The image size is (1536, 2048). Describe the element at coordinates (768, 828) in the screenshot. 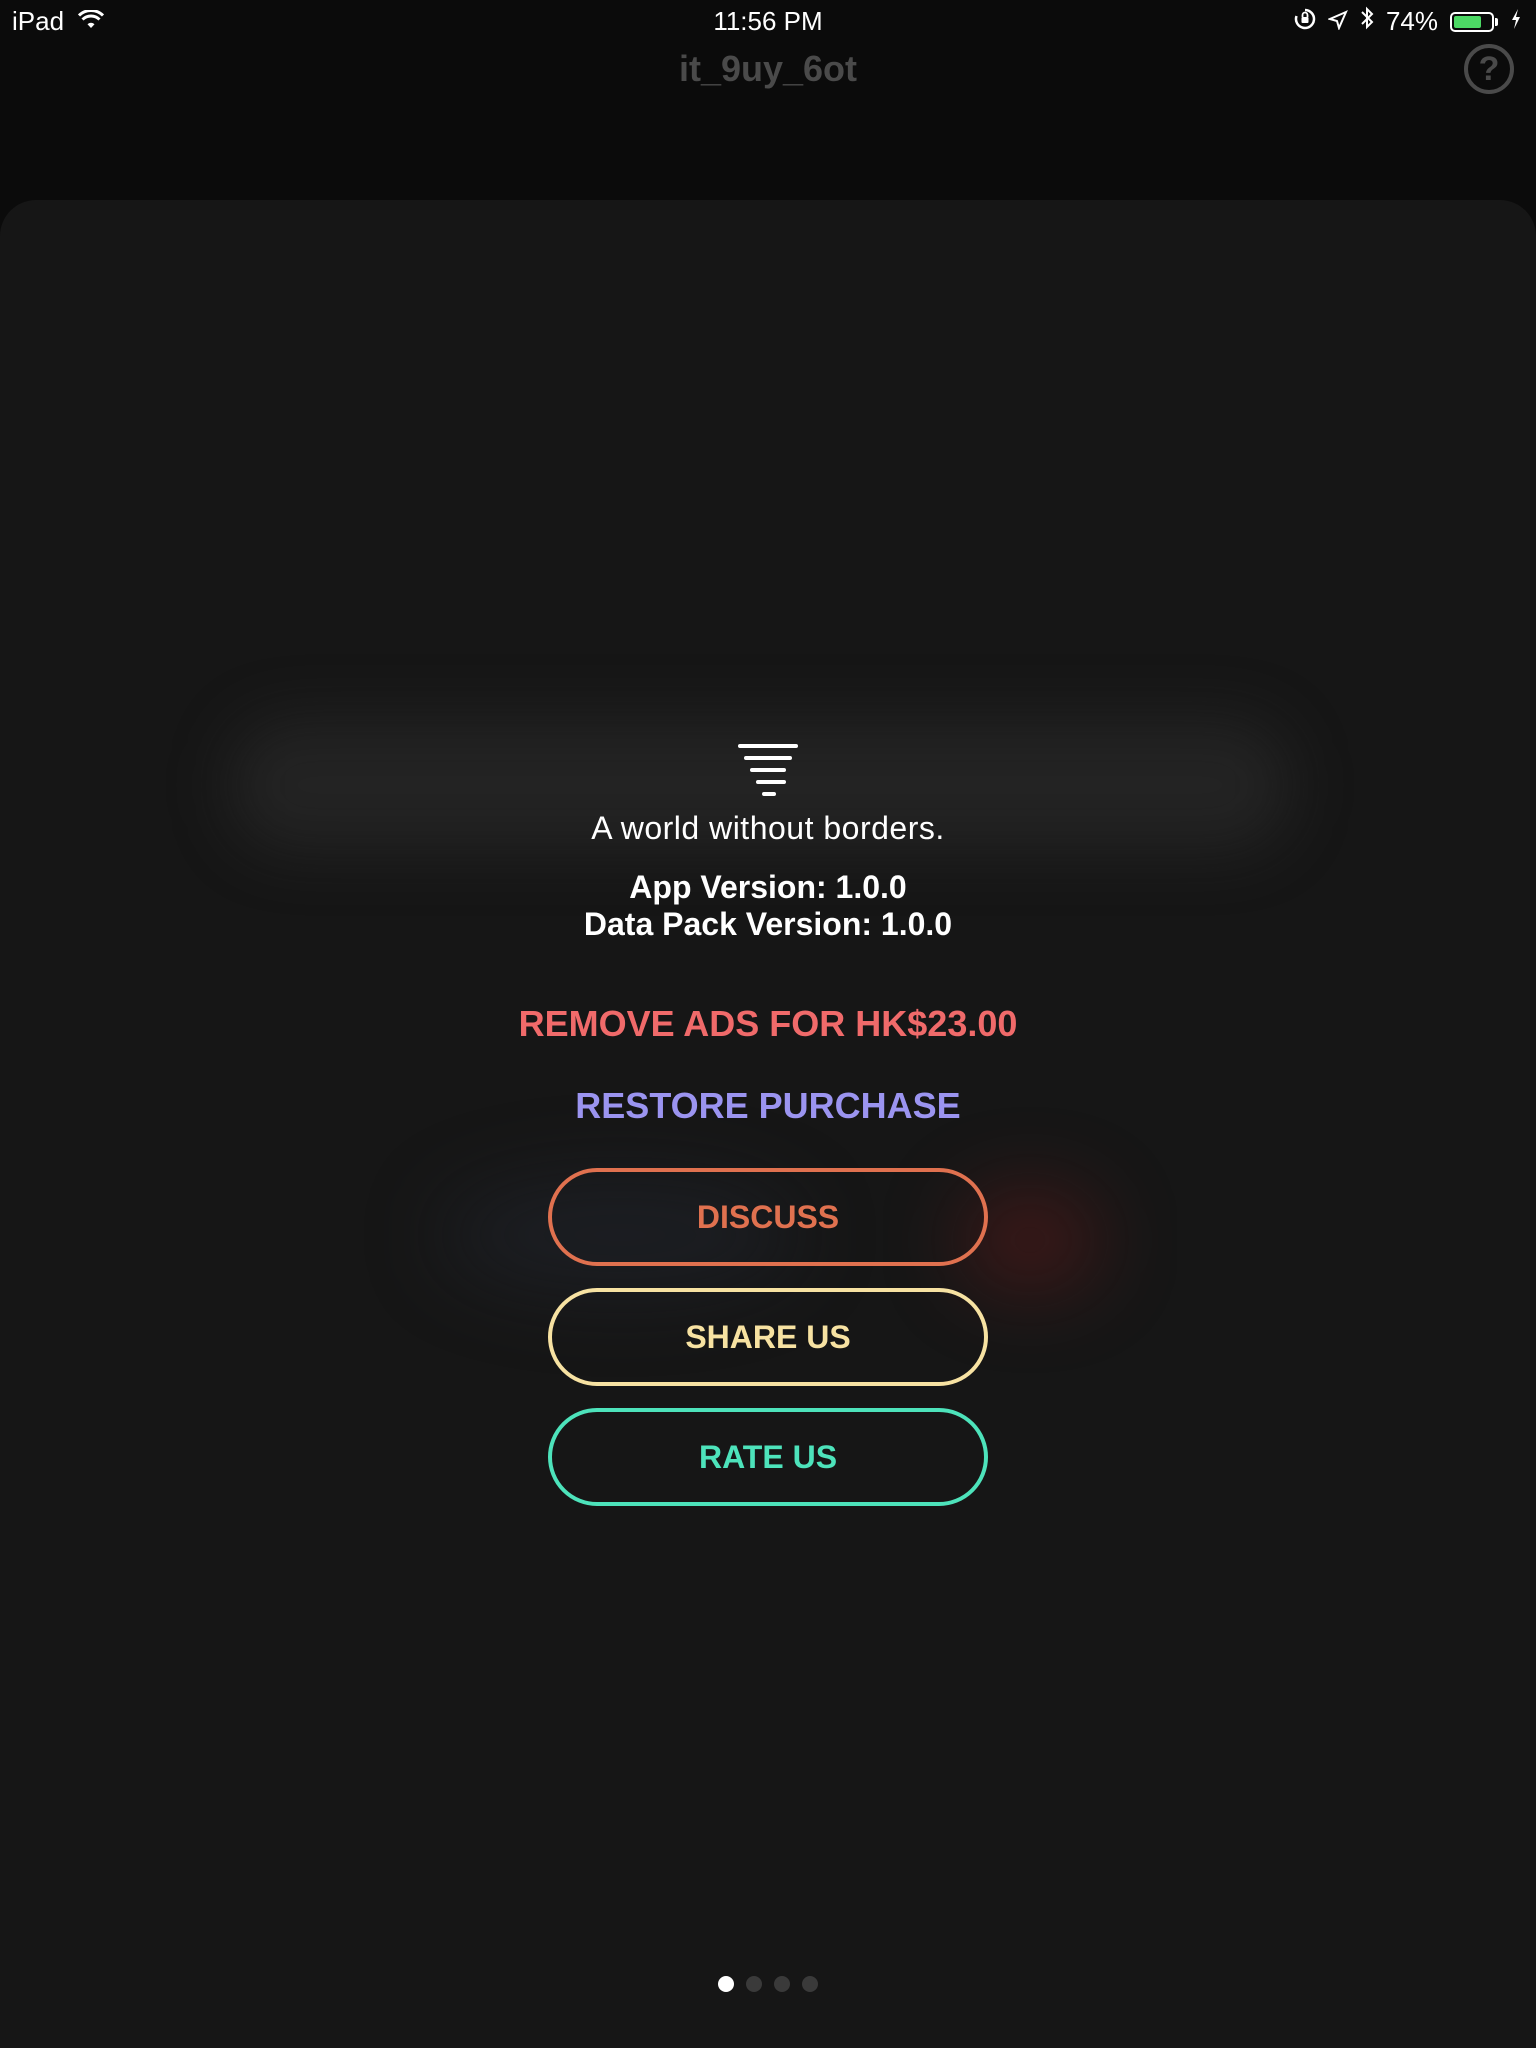

I see `tagline: A world without borders.` at that location.